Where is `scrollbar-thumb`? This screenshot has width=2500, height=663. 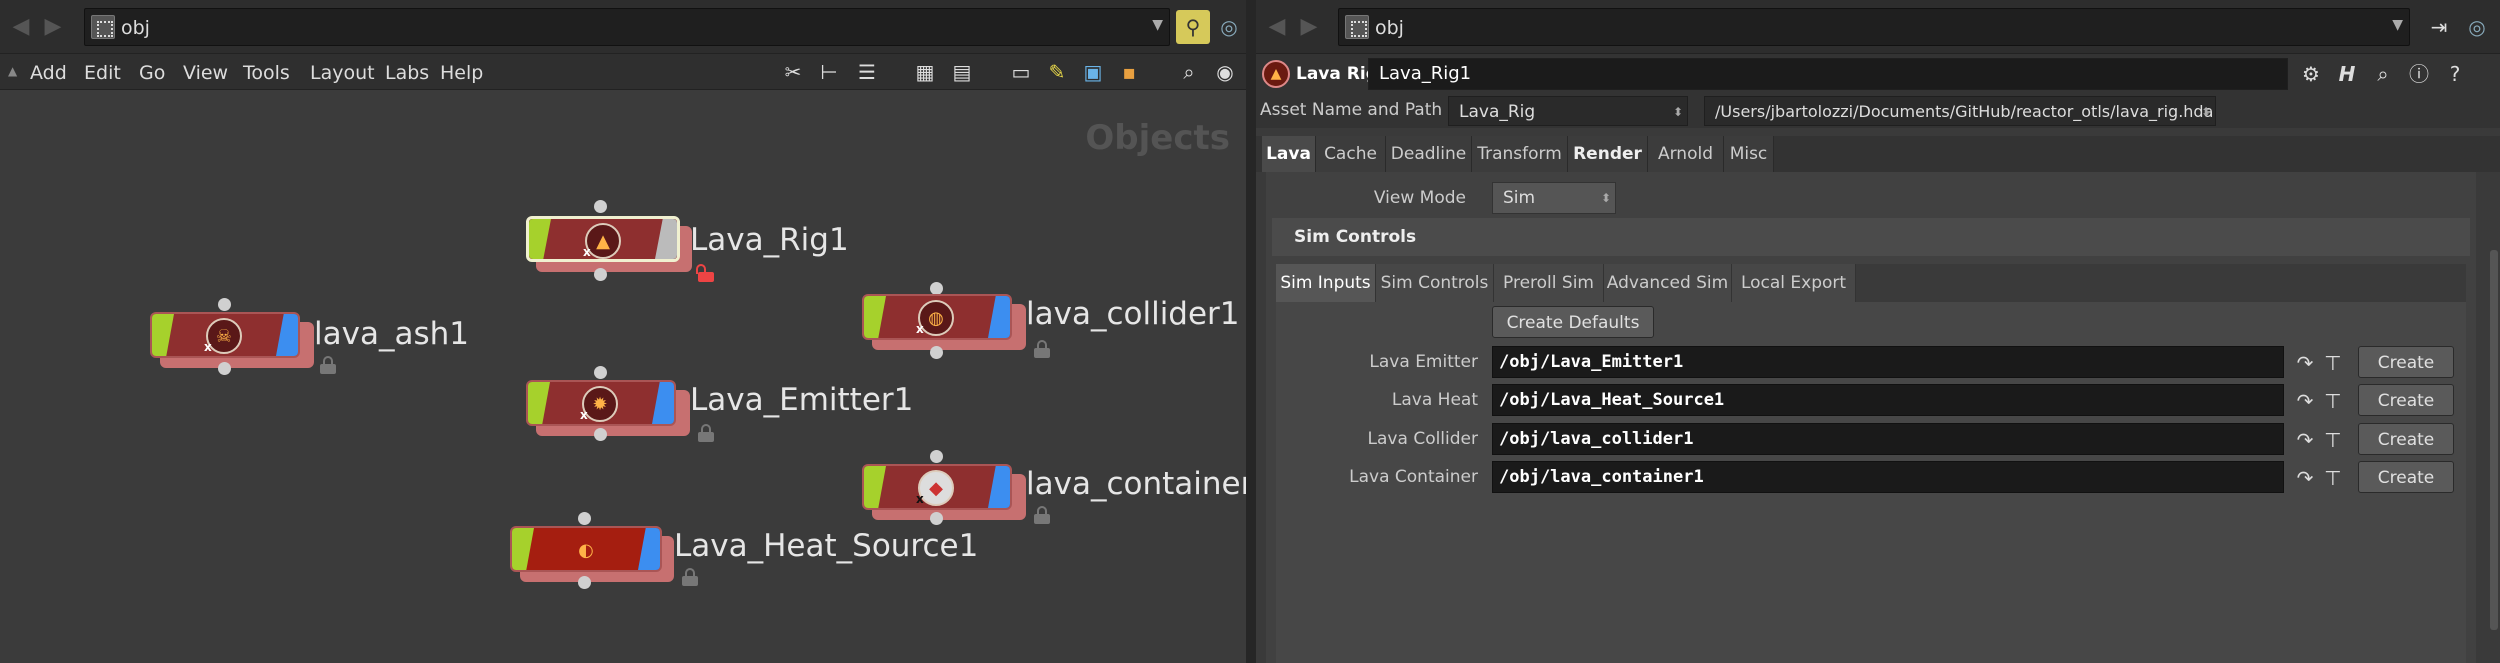 scrollbar-thumb is located at coordinates (2494, 440).